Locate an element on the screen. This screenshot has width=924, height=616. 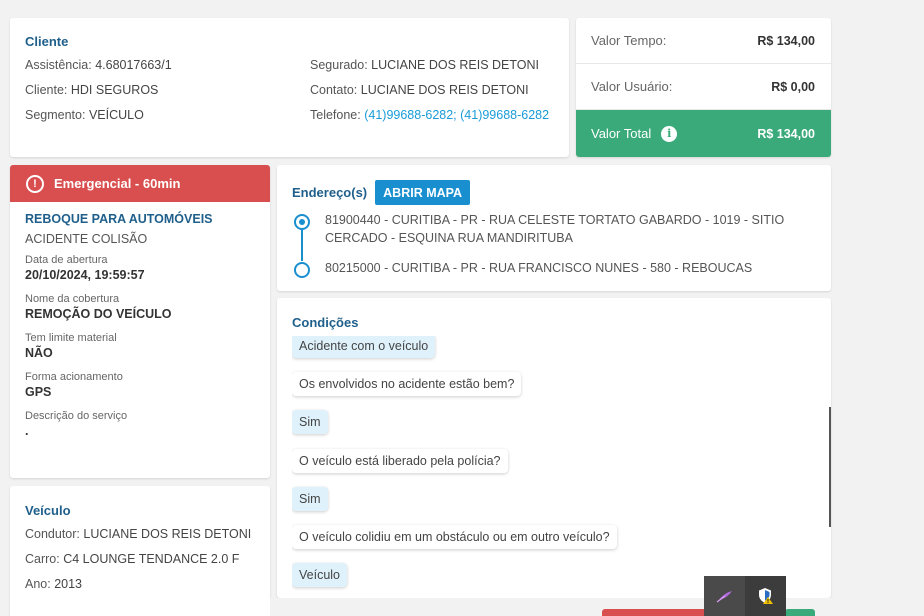
open-map-button: ABRIR MAPA is located at coordinates (423, 192).